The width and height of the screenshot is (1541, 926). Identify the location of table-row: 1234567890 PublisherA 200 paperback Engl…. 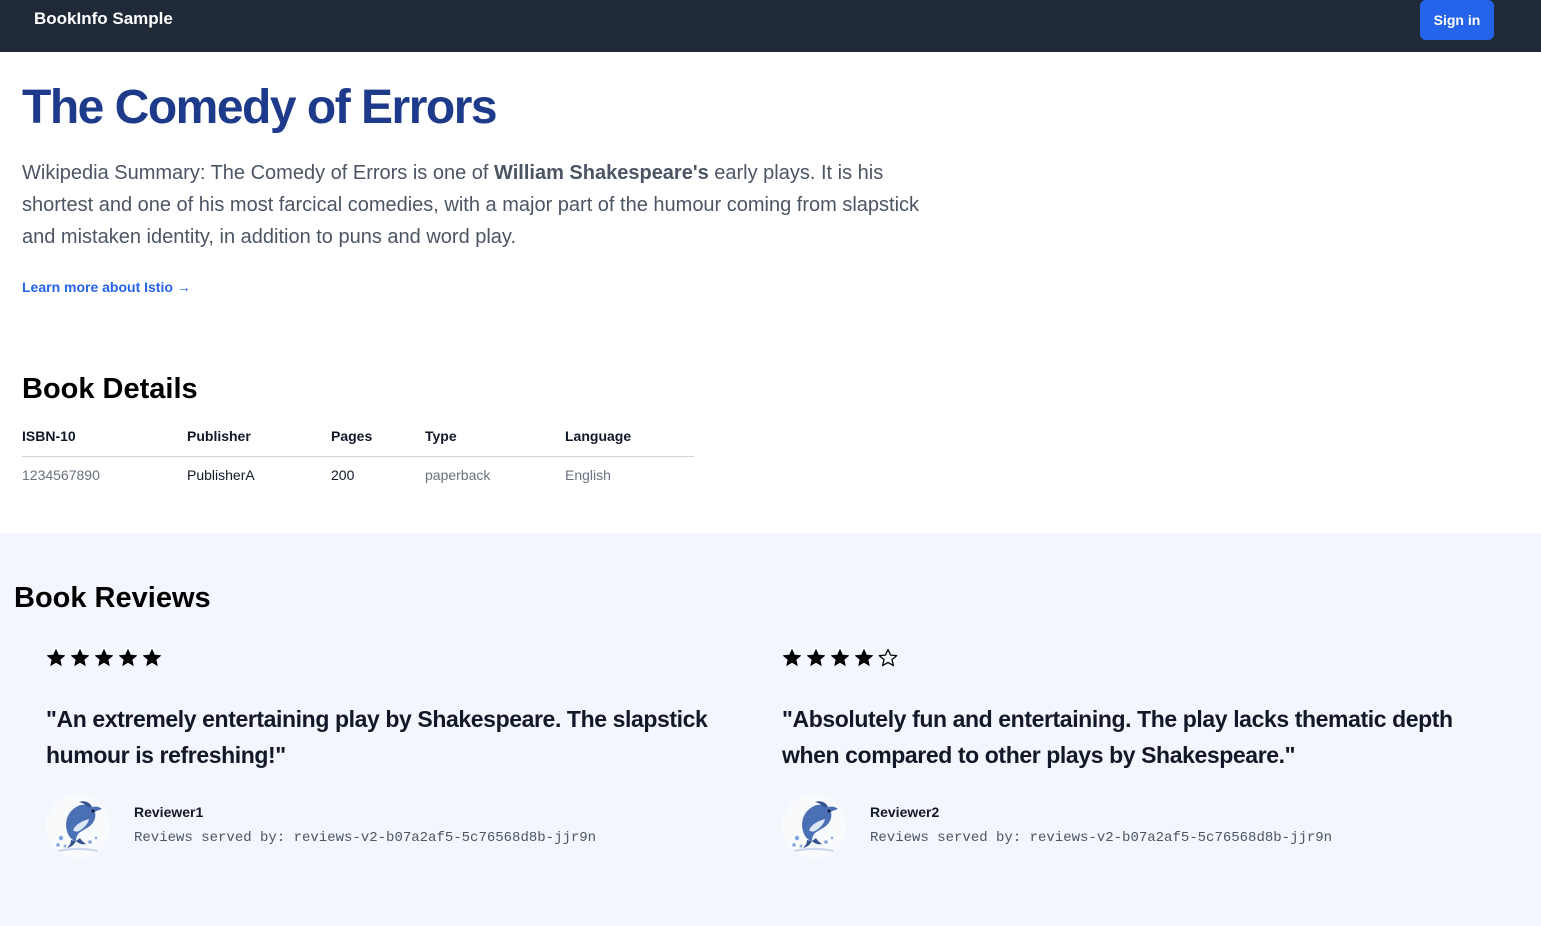
(358, 475).